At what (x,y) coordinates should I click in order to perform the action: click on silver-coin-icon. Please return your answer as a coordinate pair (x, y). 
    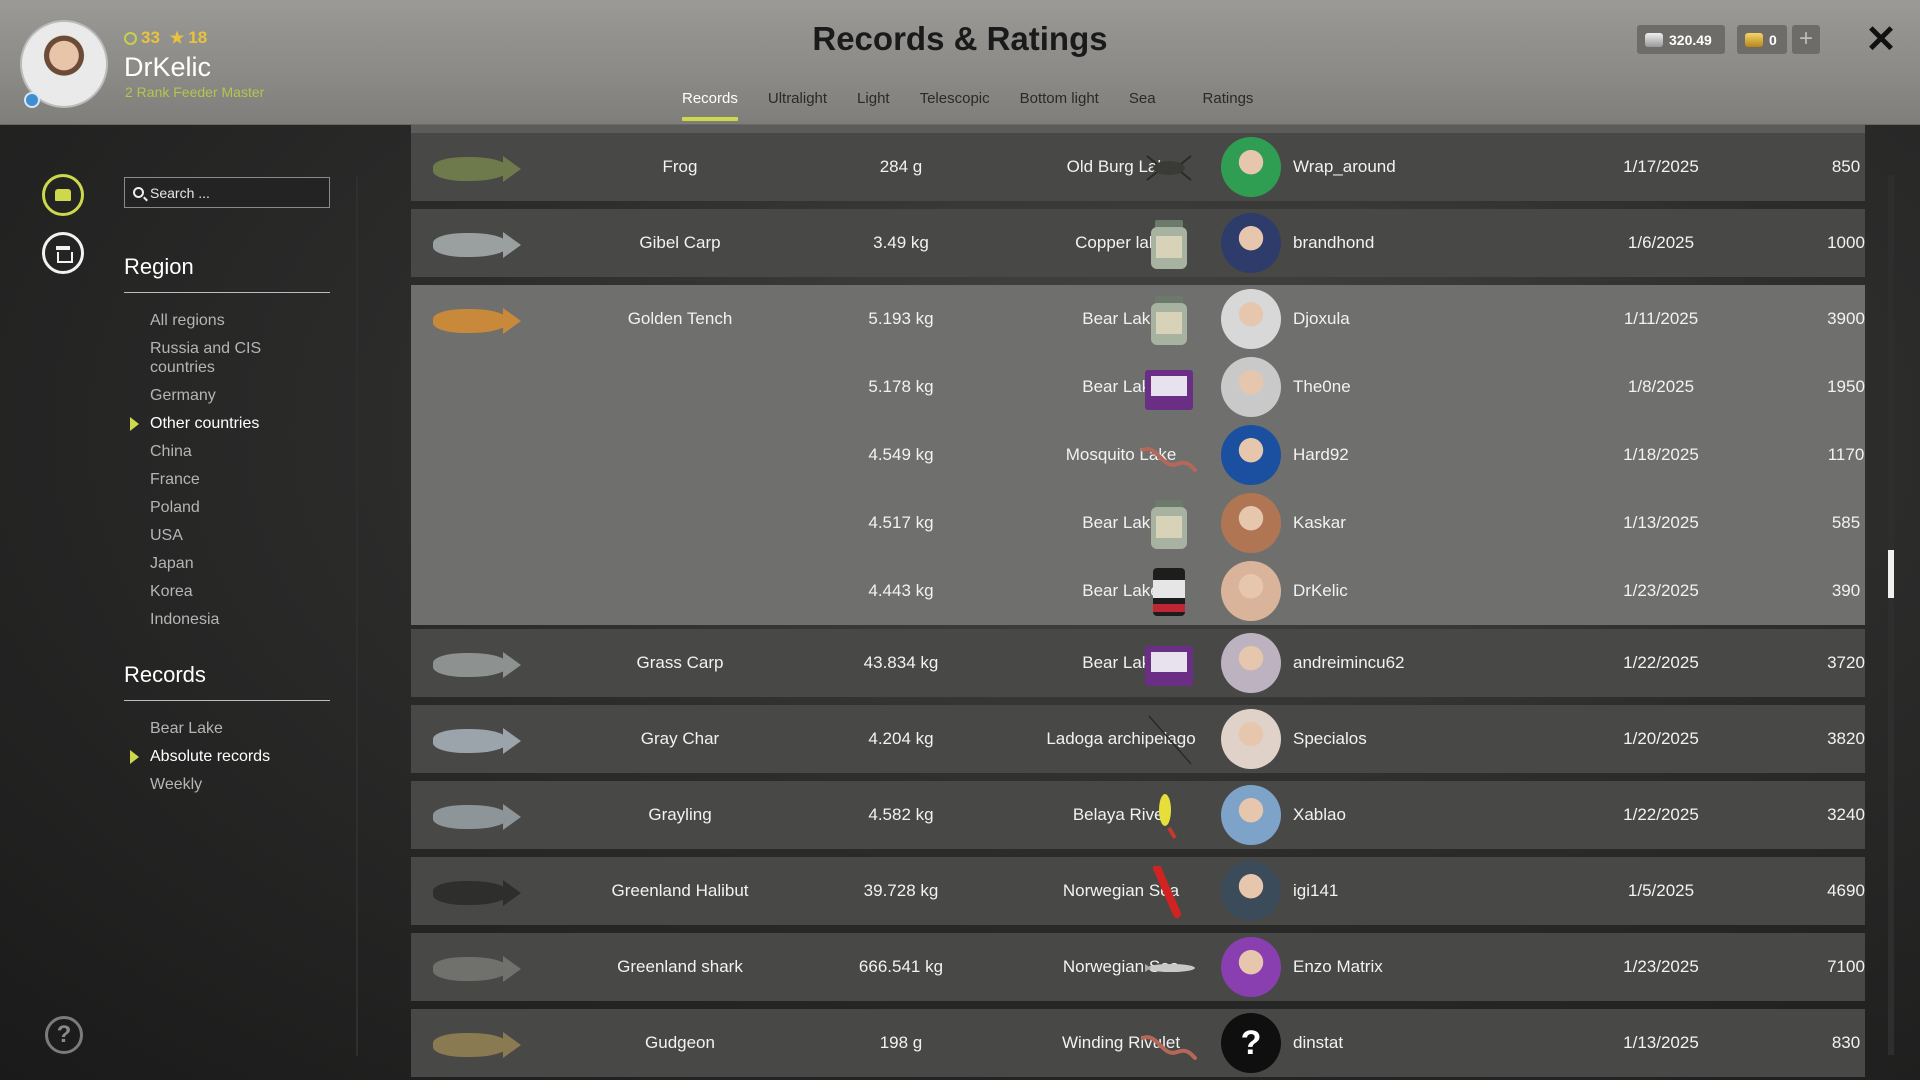
    Looking at the image, I should click on (1654, 39).